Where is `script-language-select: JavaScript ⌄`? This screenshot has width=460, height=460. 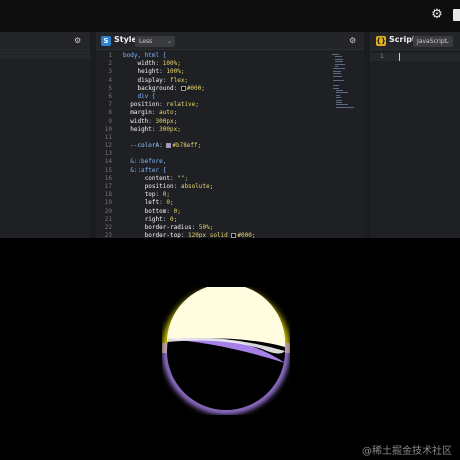 script-language-select: JavaScript ⌄ is located at coordinates (433, 41).